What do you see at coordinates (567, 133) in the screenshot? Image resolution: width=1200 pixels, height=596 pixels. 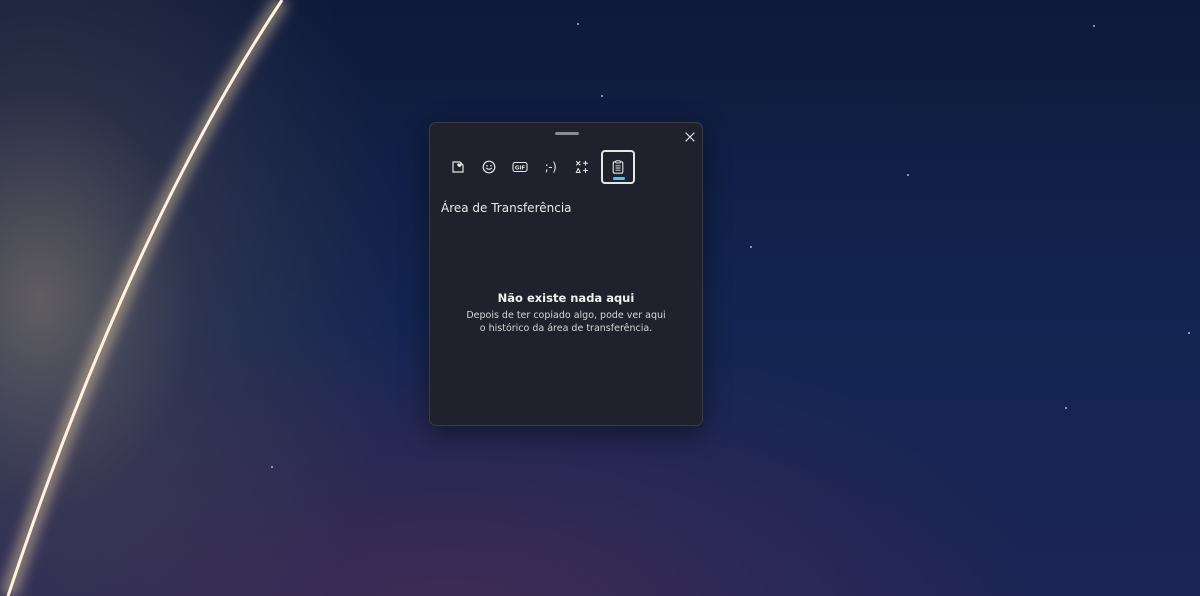 I see `drag-handle` at bounding box center [567, 133].